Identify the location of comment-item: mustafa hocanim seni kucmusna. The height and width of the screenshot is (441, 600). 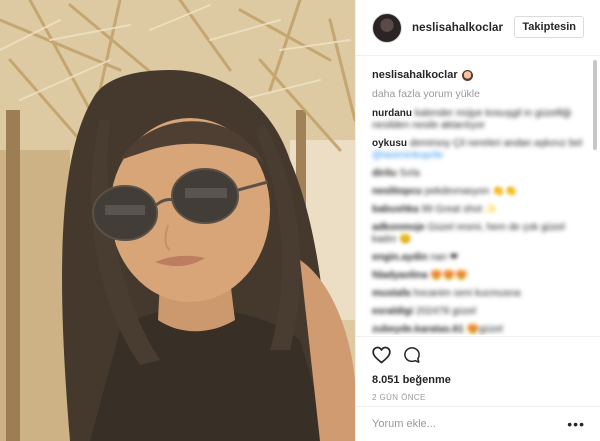
(478, 294).